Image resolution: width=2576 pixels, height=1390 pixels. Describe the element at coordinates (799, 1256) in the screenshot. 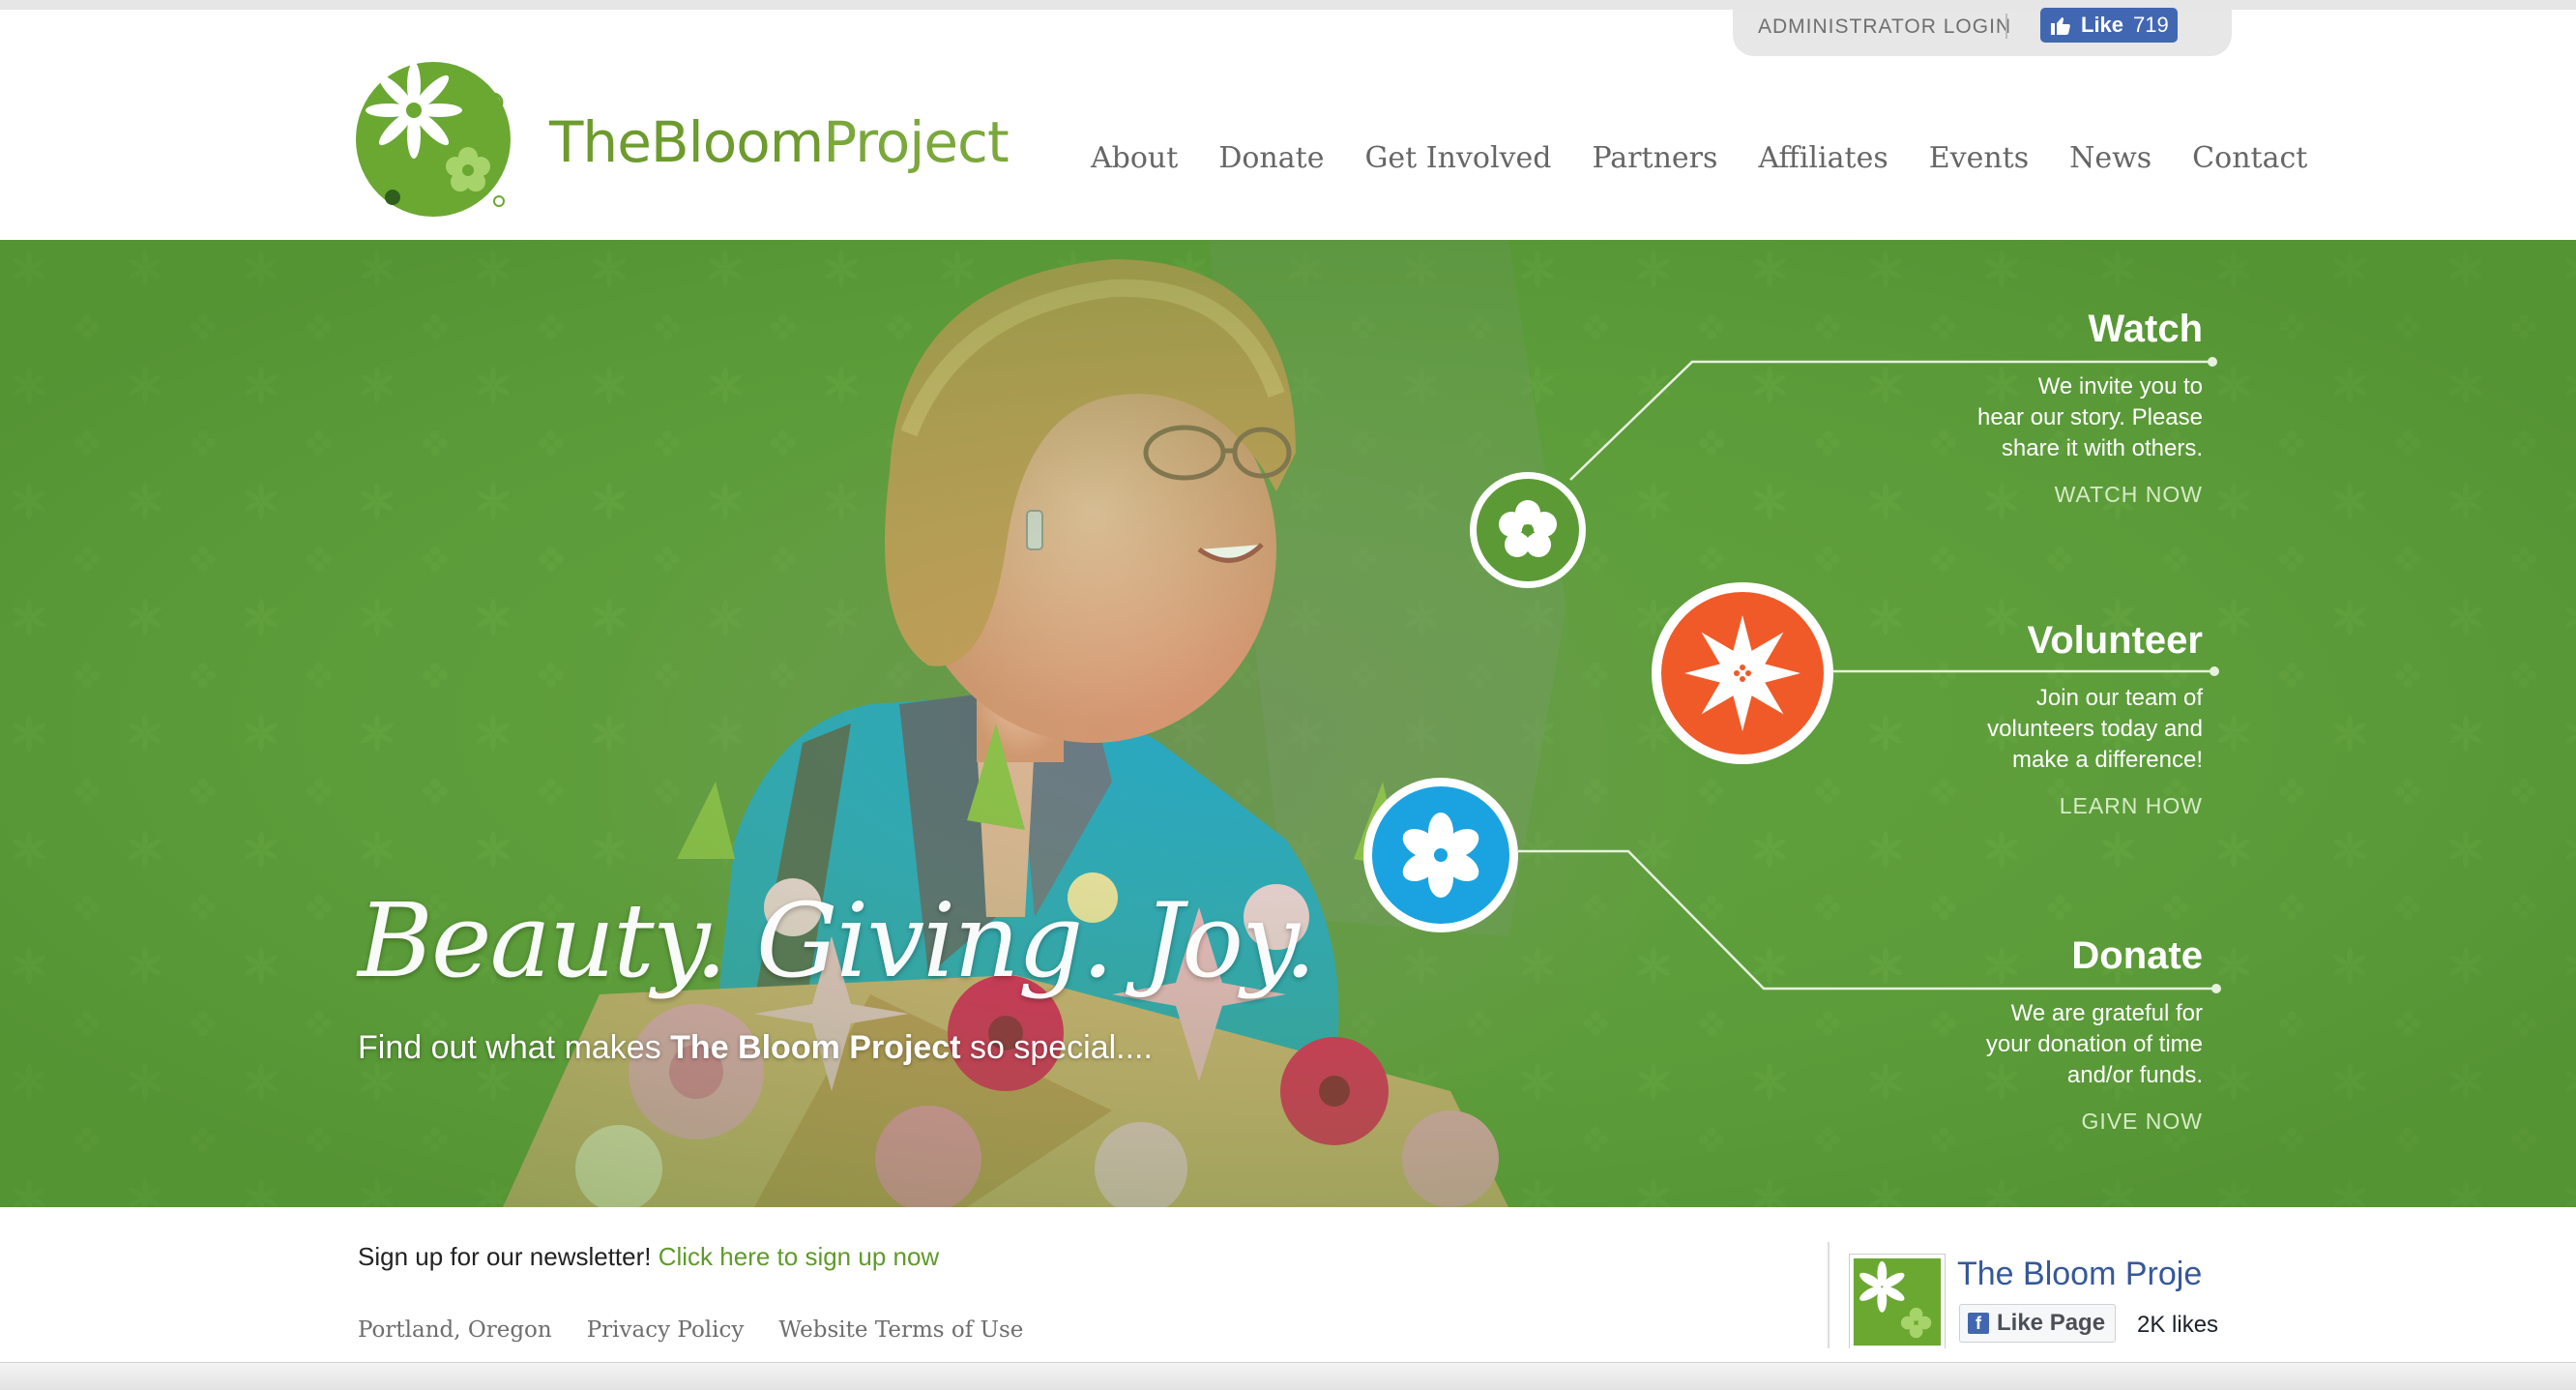

I see `newsletter-signup-link: Click here to sign up now` at that location.